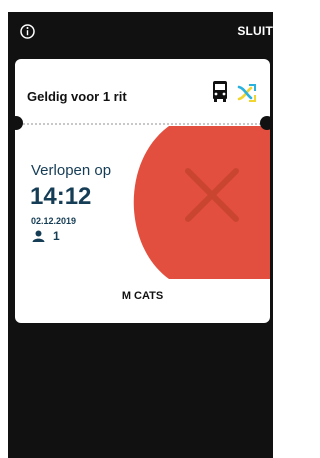  Describe the element at coordinates (61, 196) in the screenshot. I see `expiry-time: 14:12` at that location.